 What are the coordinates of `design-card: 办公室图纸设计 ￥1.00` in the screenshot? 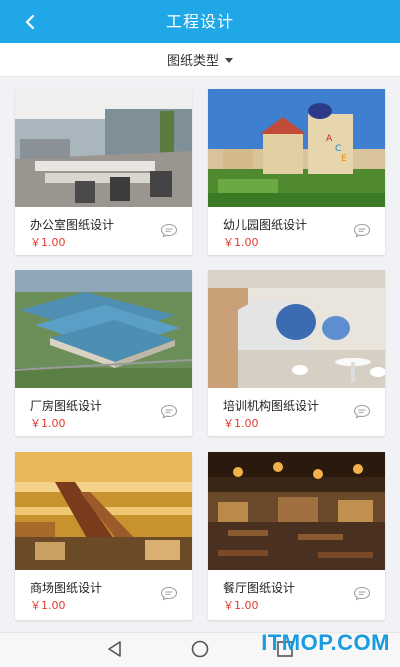 It's located at (103, 172).